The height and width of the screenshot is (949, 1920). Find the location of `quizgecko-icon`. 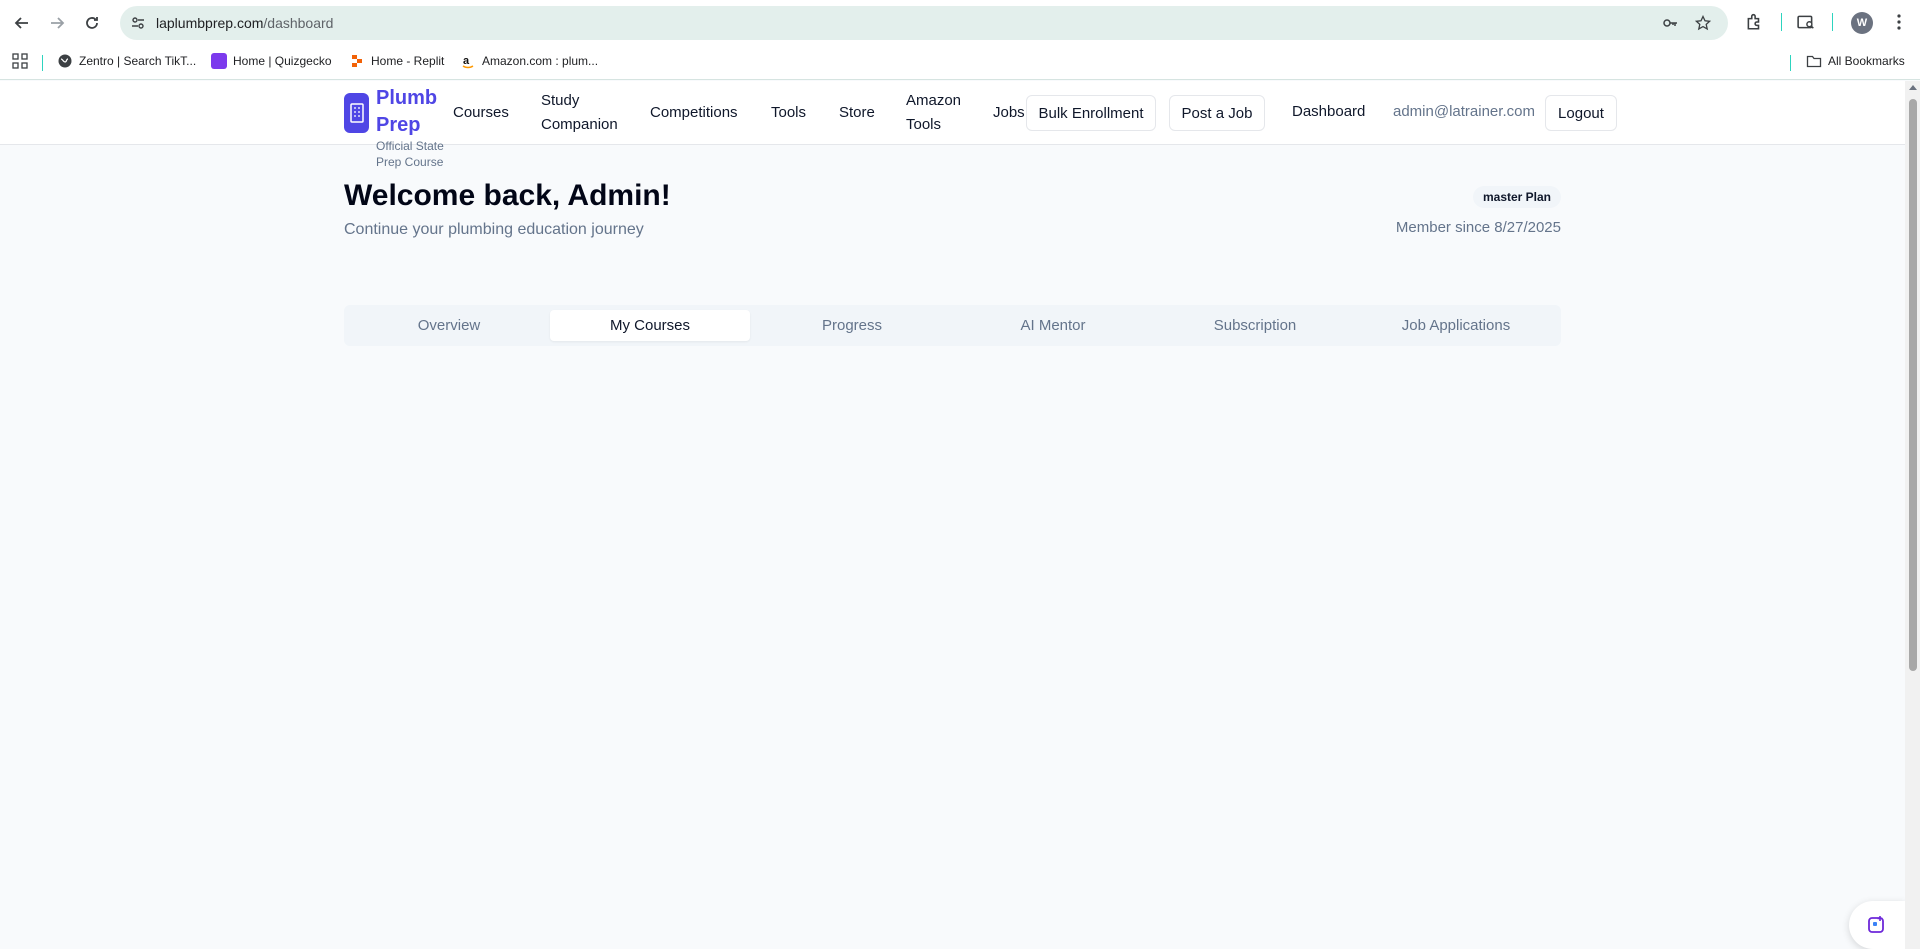

quizgecko-icon is located at coordinates (219, 61).